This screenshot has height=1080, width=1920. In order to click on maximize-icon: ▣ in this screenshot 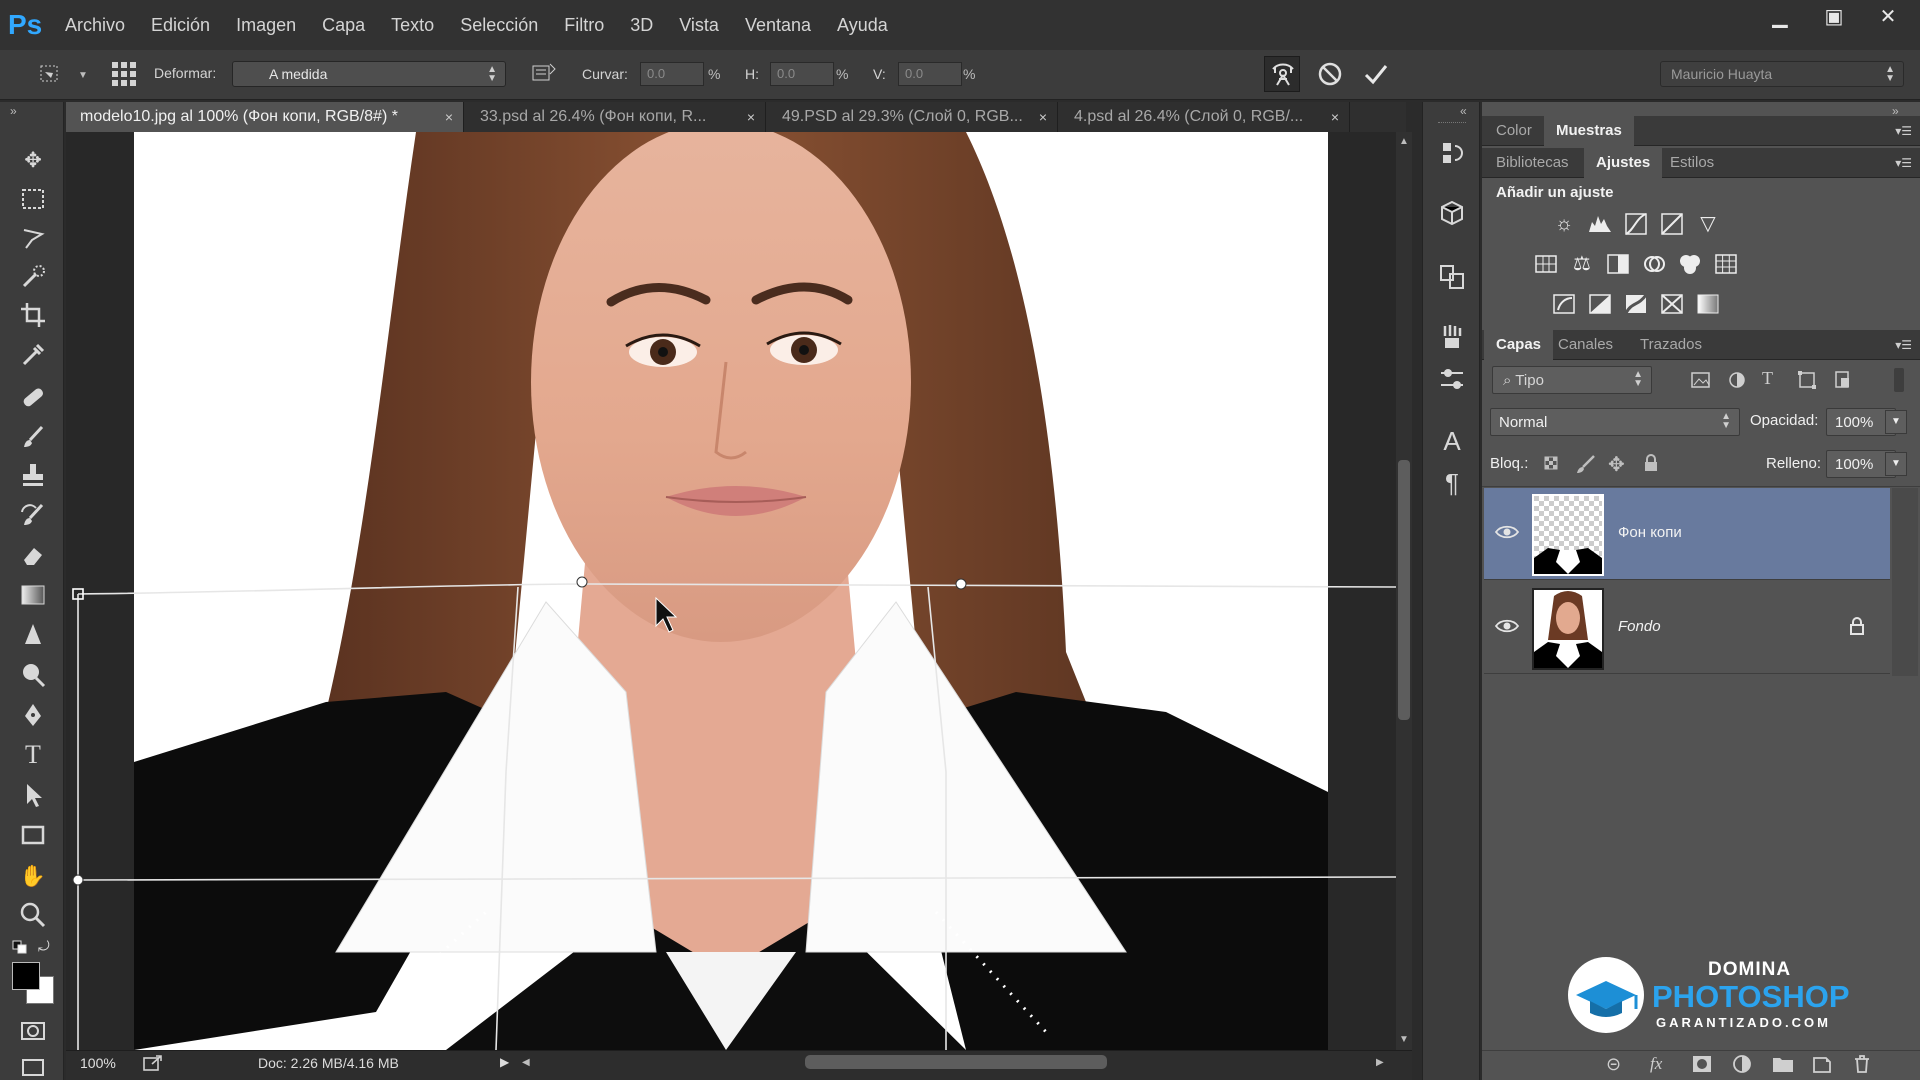, I will do `click(1834, 17)`.